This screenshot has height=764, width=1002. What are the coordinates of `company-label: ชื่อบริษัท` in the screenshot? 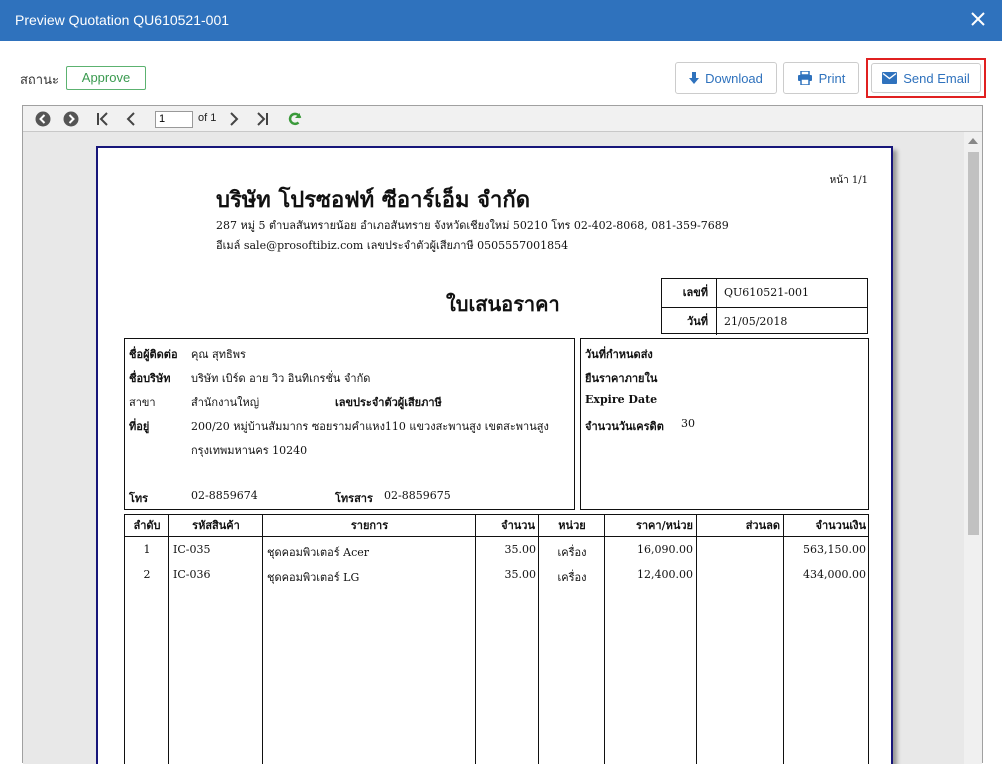 It's located at (150, 378).